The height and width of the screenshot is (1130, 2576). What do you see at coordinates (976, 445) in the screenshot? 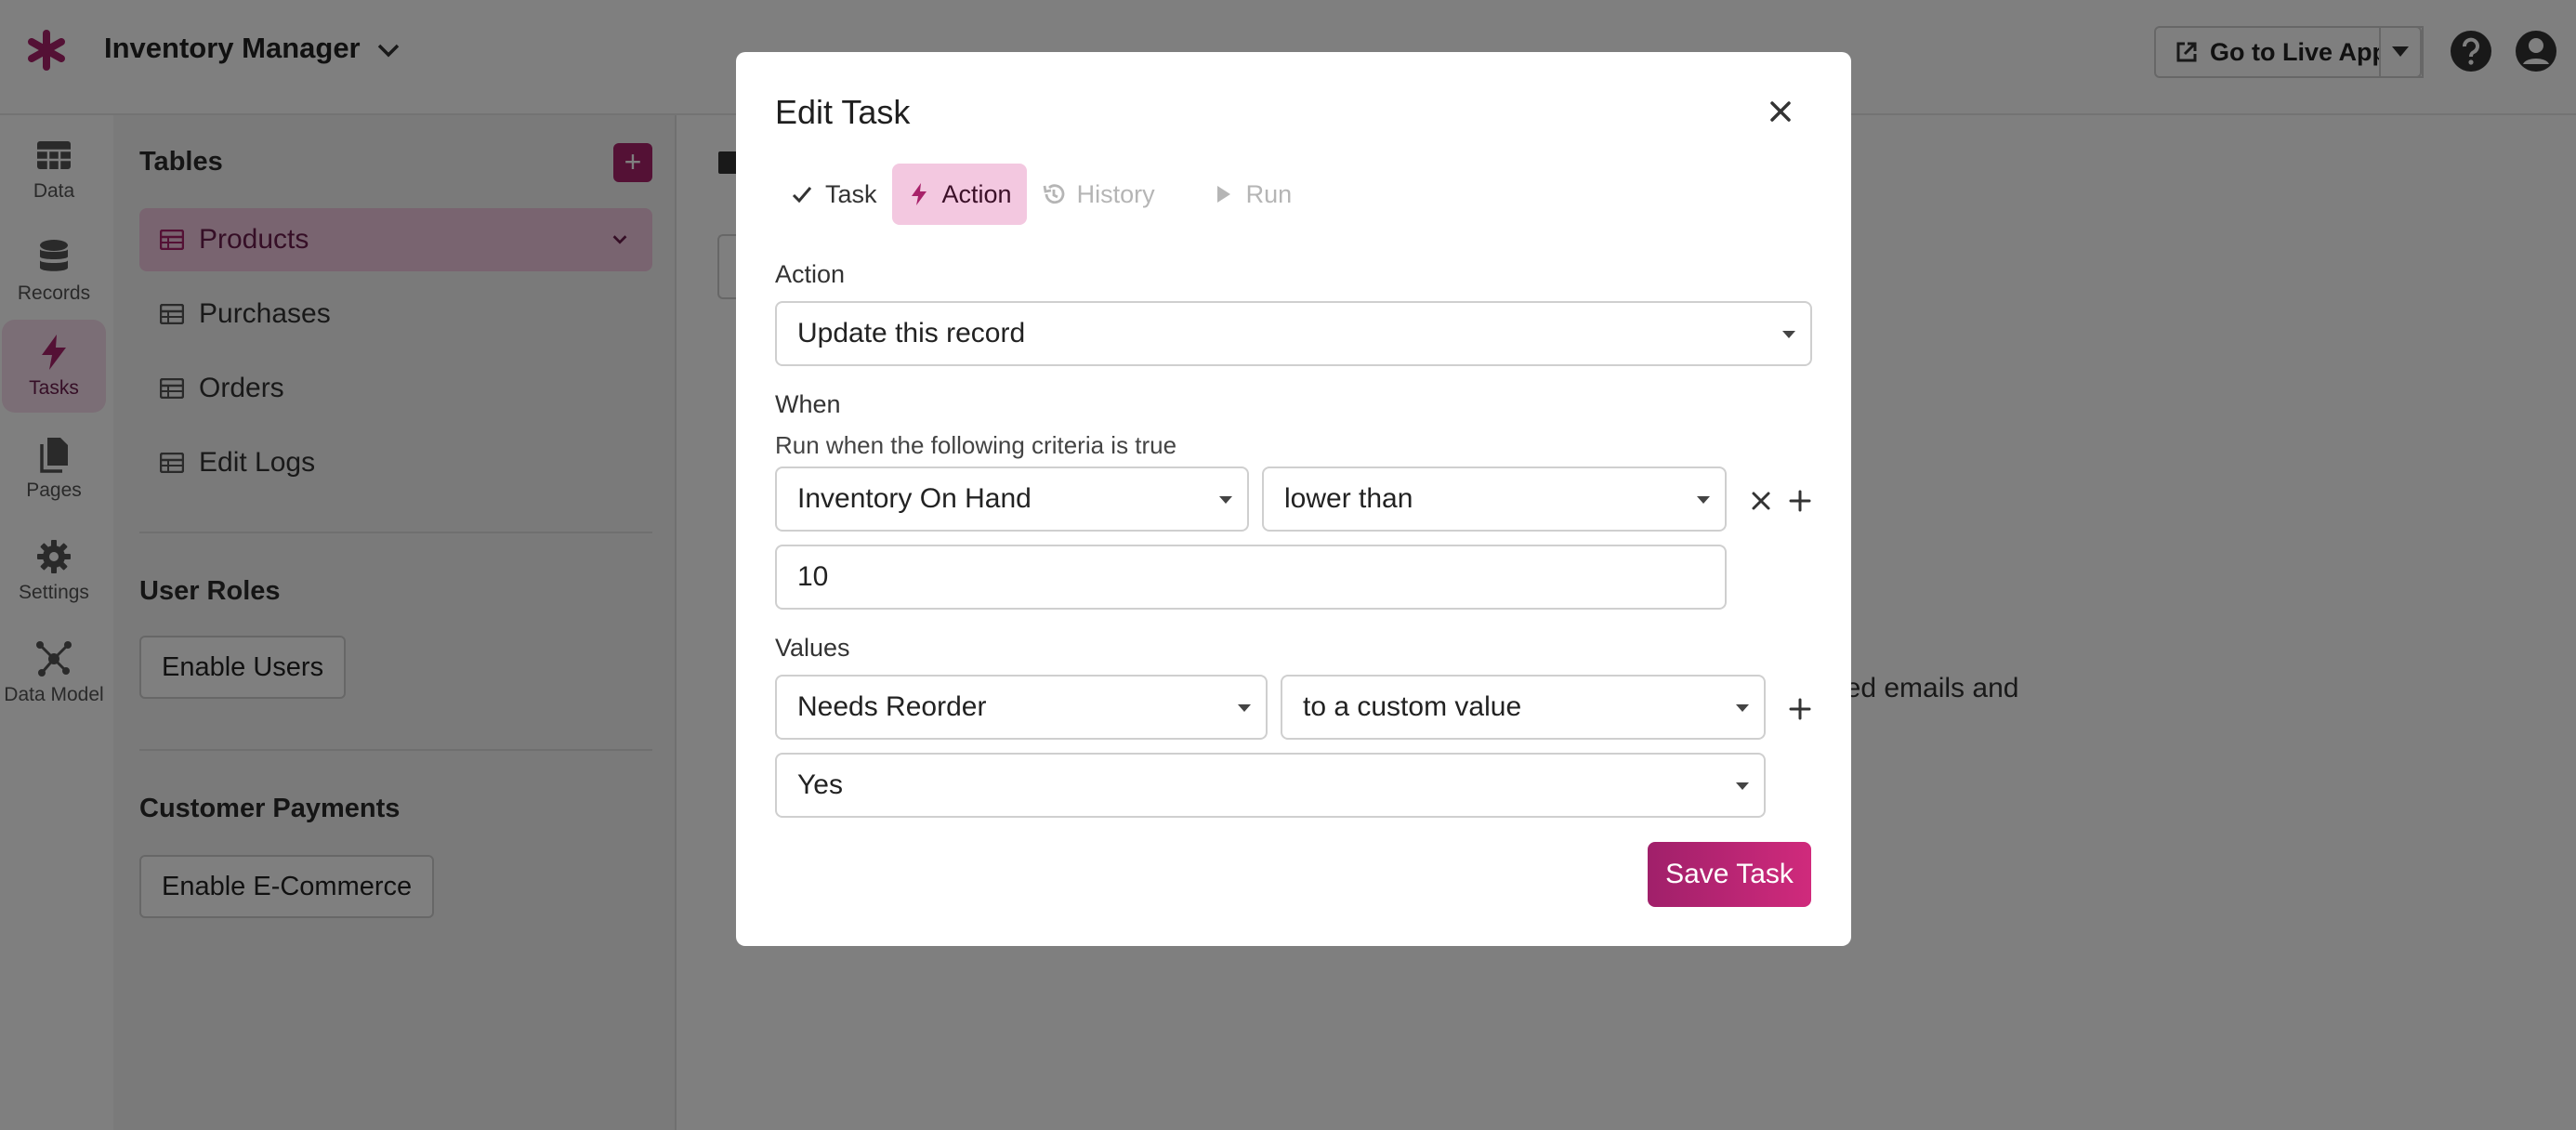
I see `when-description: Run when the following criteria is true` at bounding box center [976, 445].